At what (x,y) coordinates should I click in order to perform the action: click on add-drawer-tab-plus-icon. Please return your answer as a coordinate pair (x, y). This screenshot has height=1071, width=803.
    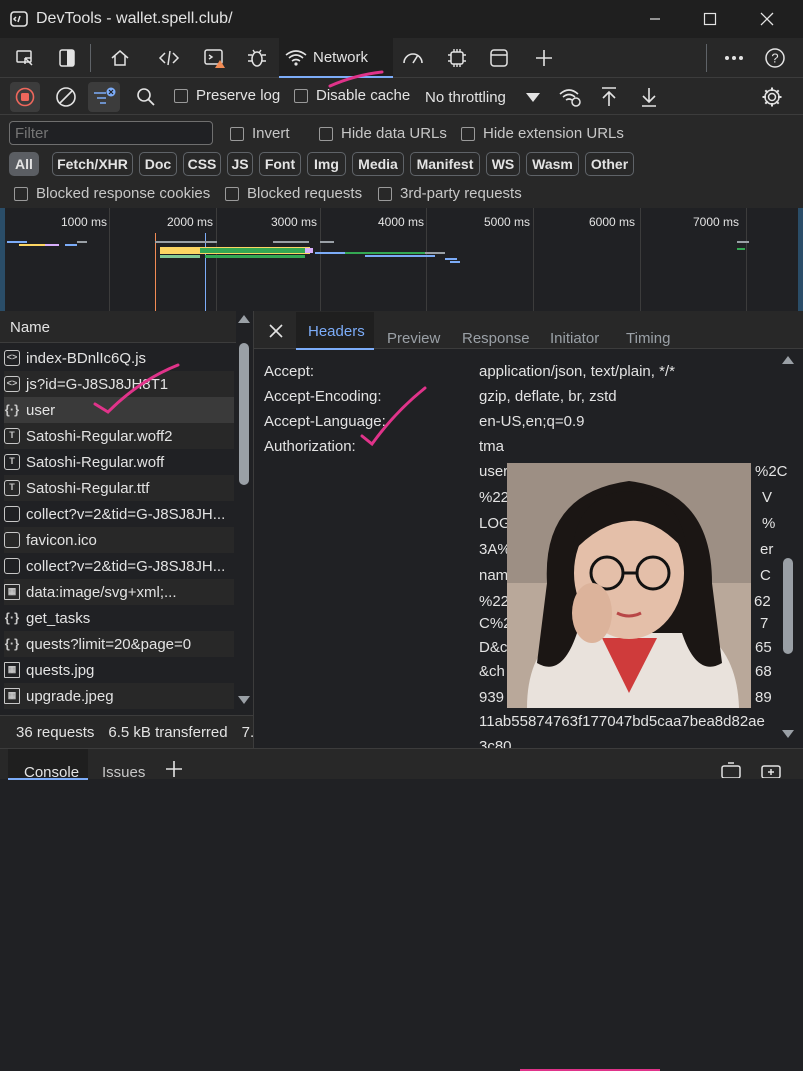
    Looking at the image, I should click on (174, 769).